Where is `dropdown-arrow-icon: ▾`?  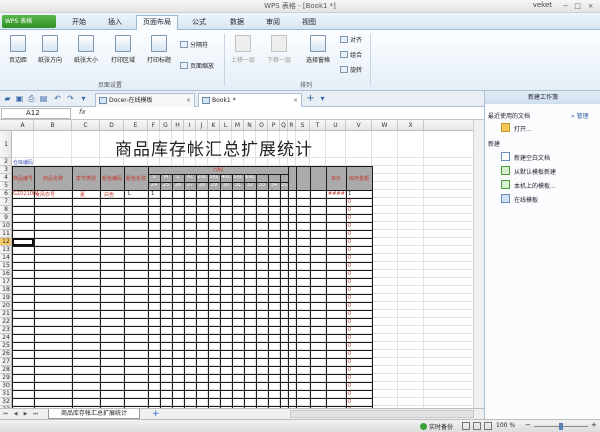 dropdown-arrow-icon: ▾ is located at coordinates (83, 98).